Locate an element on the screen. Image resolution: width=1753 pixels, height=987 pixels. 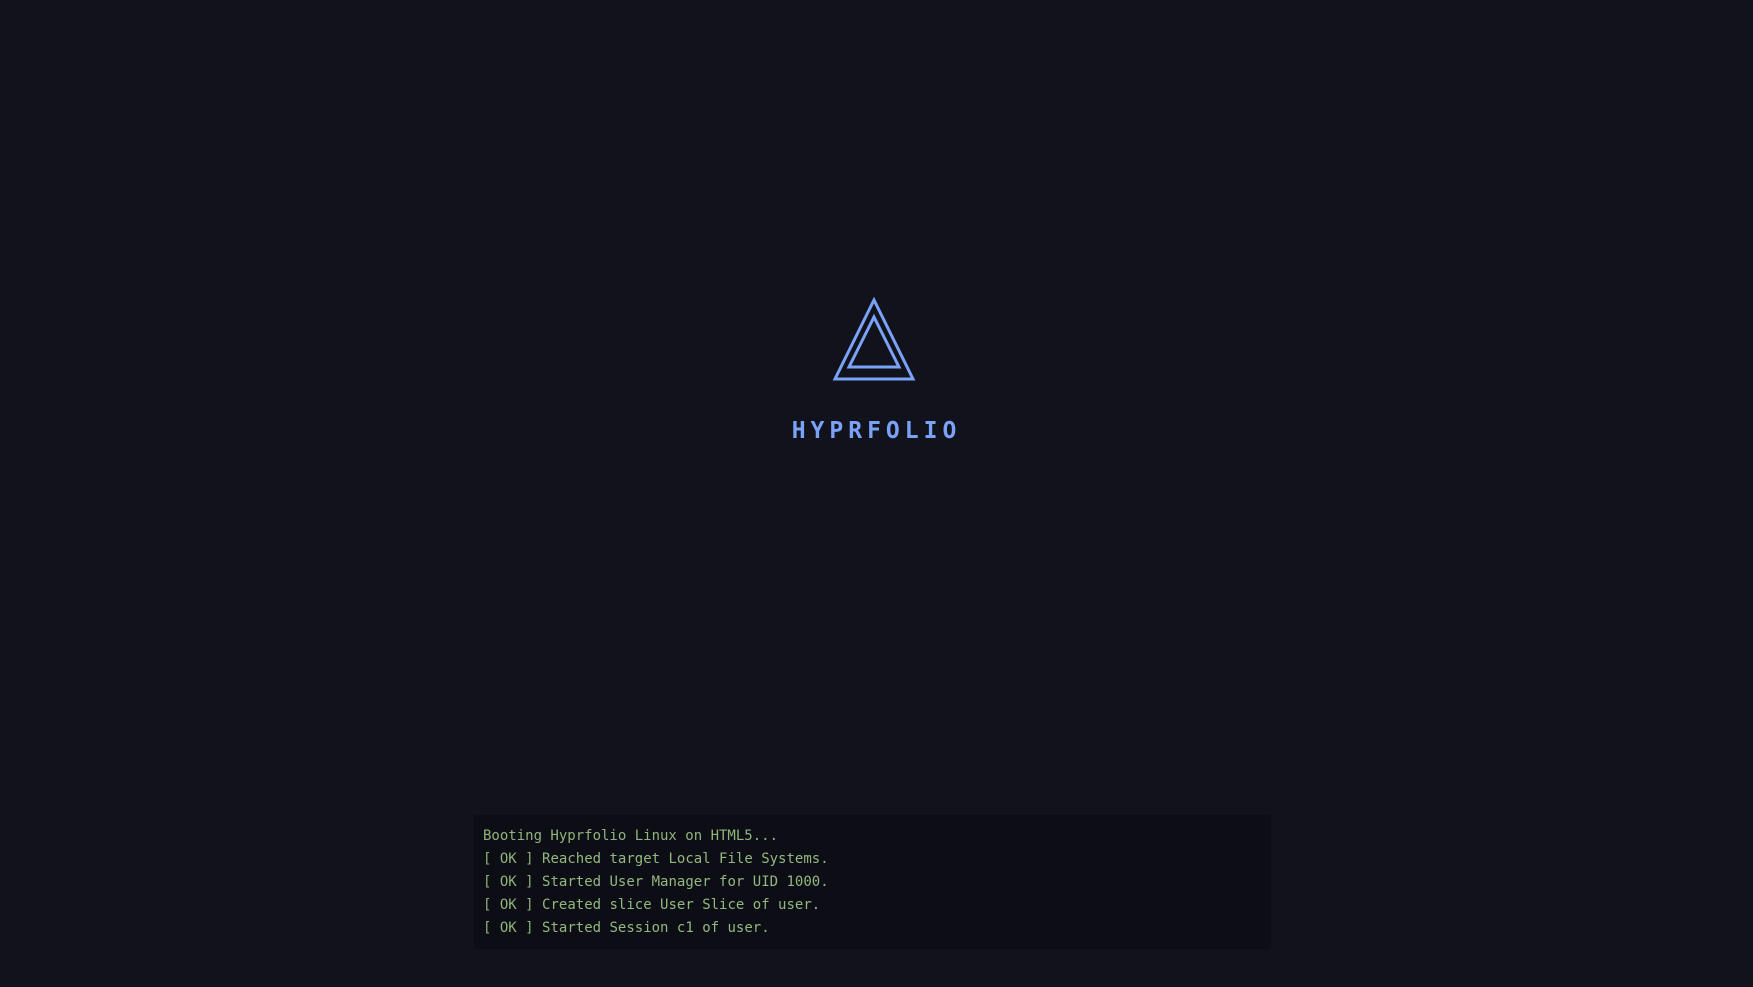
brand-title: HYPRFOLIO is located at coordinates (876, 431).